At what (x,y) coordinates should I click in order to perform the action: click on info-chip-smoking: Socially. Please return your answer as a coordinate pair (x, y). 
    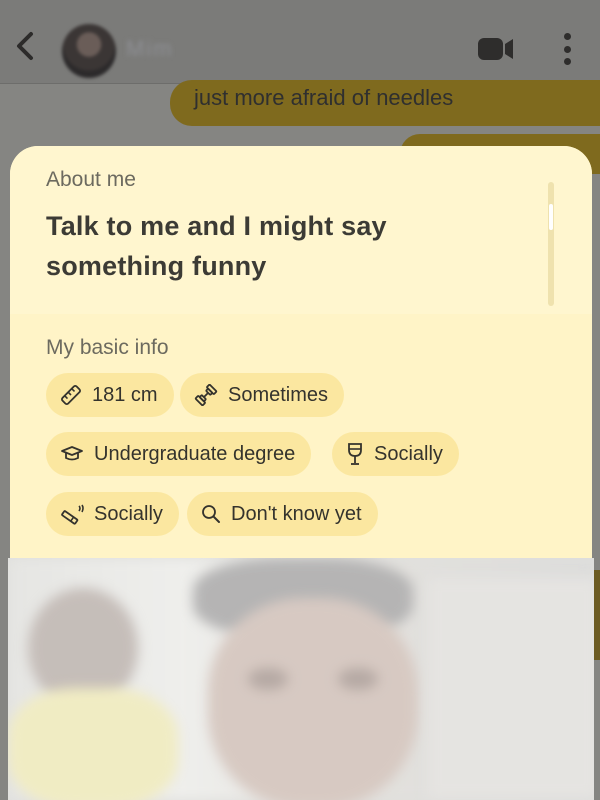
    Looking at the image, I should click on (112, 514).